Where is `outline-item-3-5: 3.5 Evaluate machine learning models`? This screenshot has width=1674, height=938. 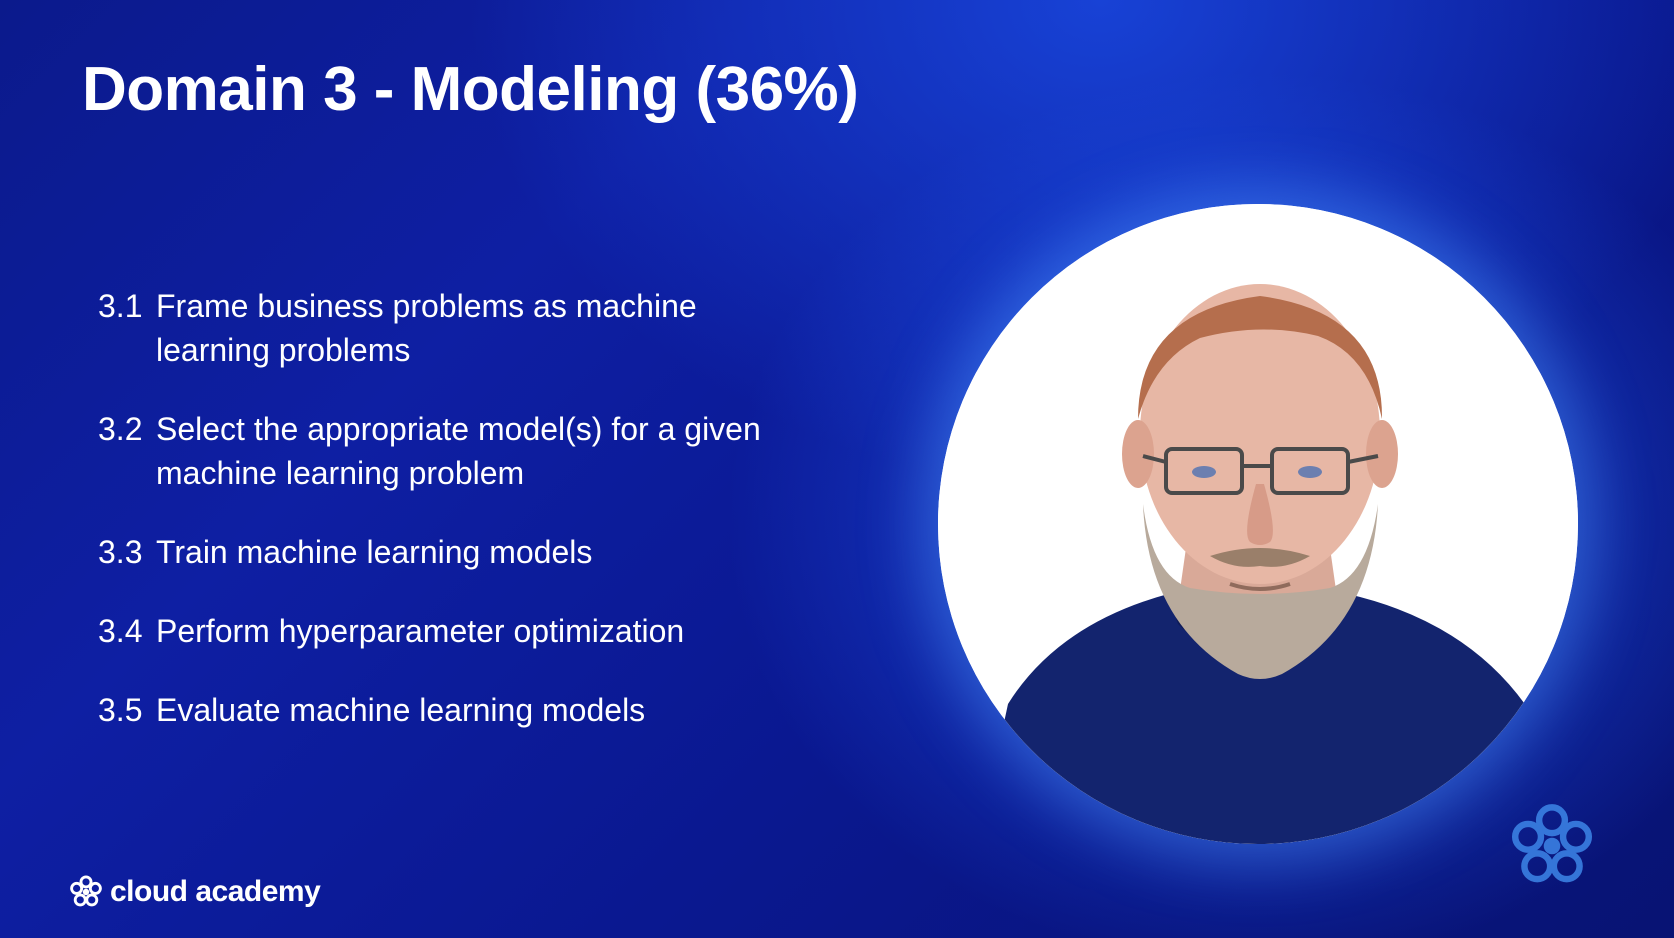 outline-item-3-5: 3.5 Evaluate machine learning models is located at coordinates (438, 710).